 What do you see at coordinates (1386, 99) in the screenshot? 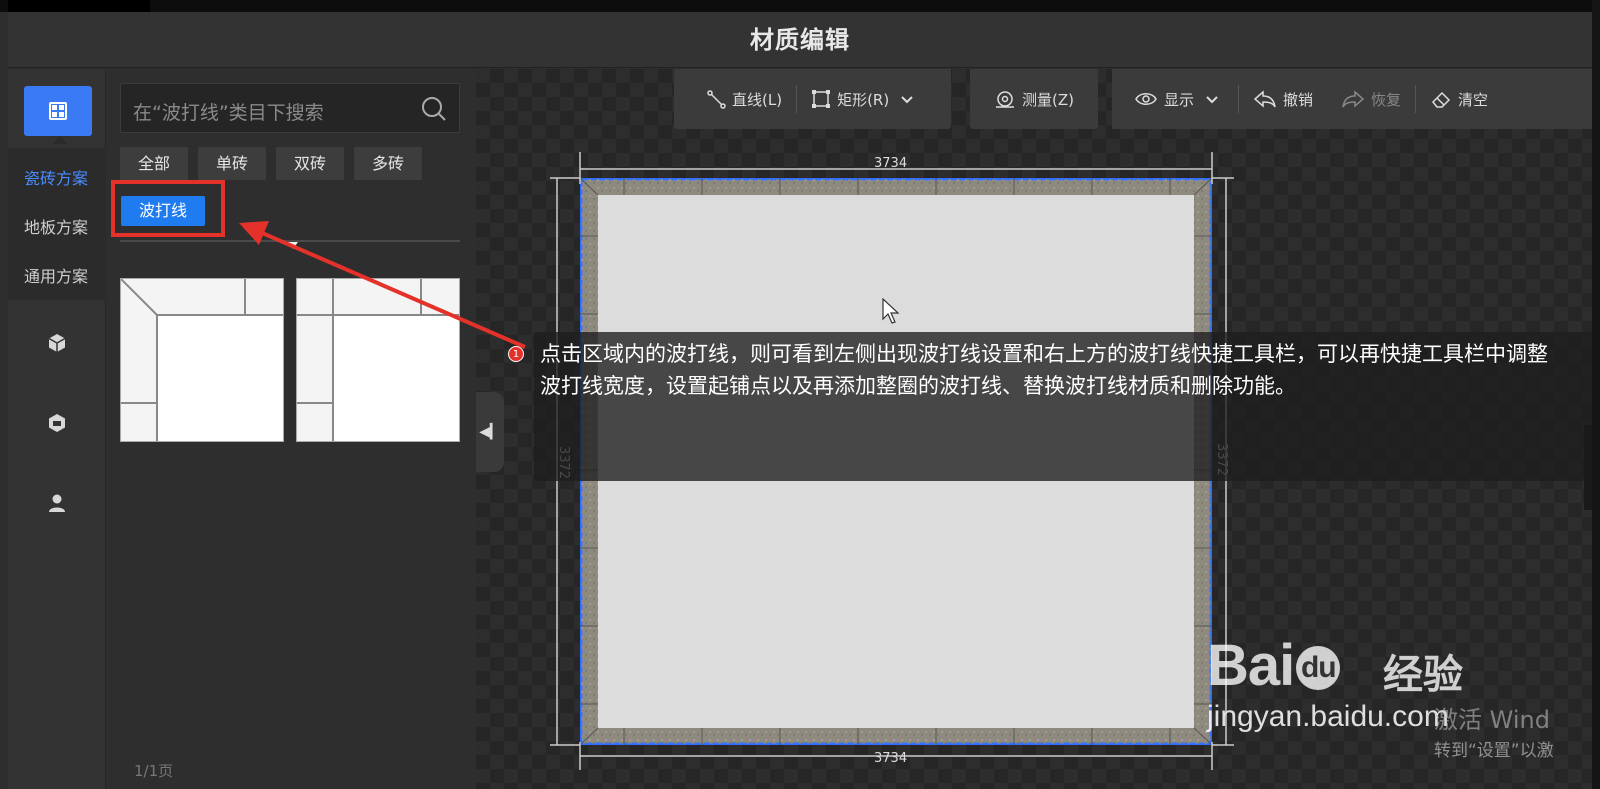
I see `redo-label: 恢复` at bounding box center [1386, 99].